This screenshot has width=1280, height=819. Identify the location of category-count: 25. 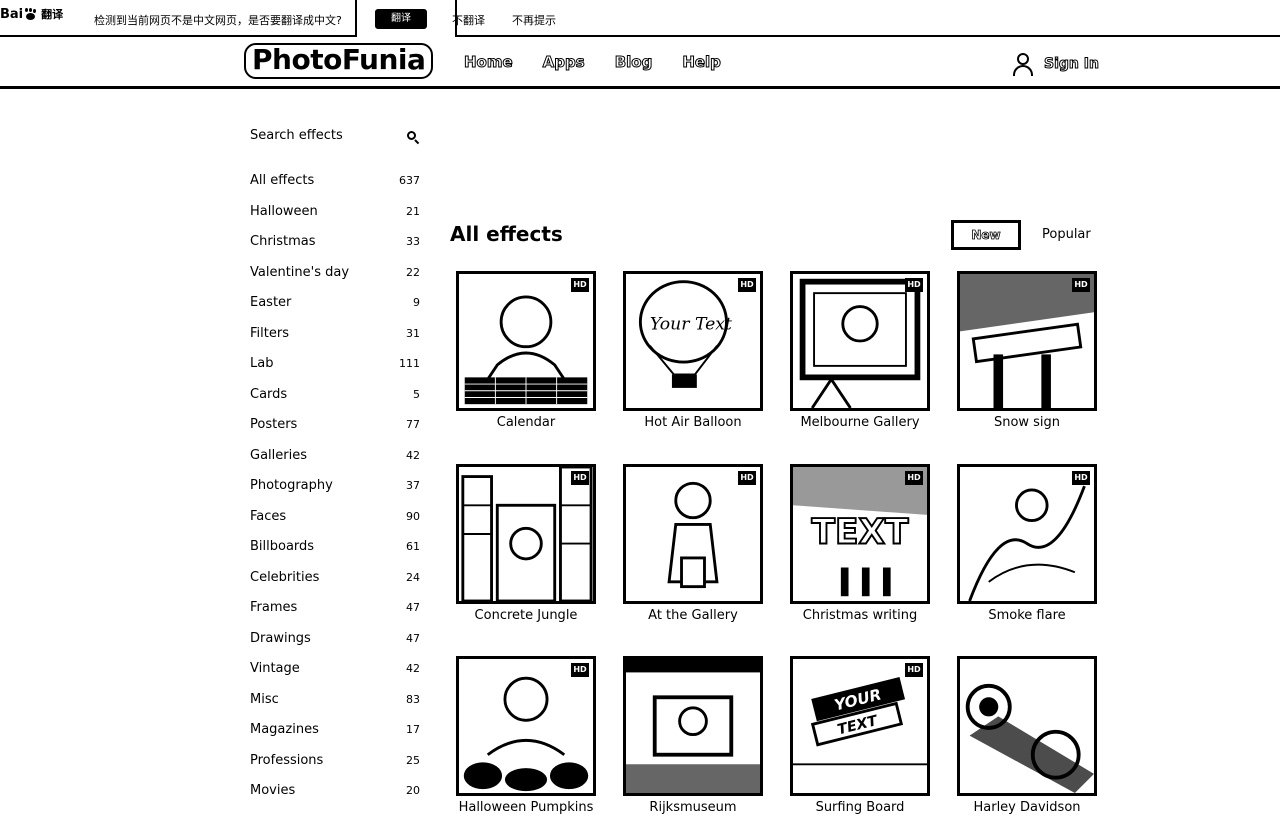
(413, 760).